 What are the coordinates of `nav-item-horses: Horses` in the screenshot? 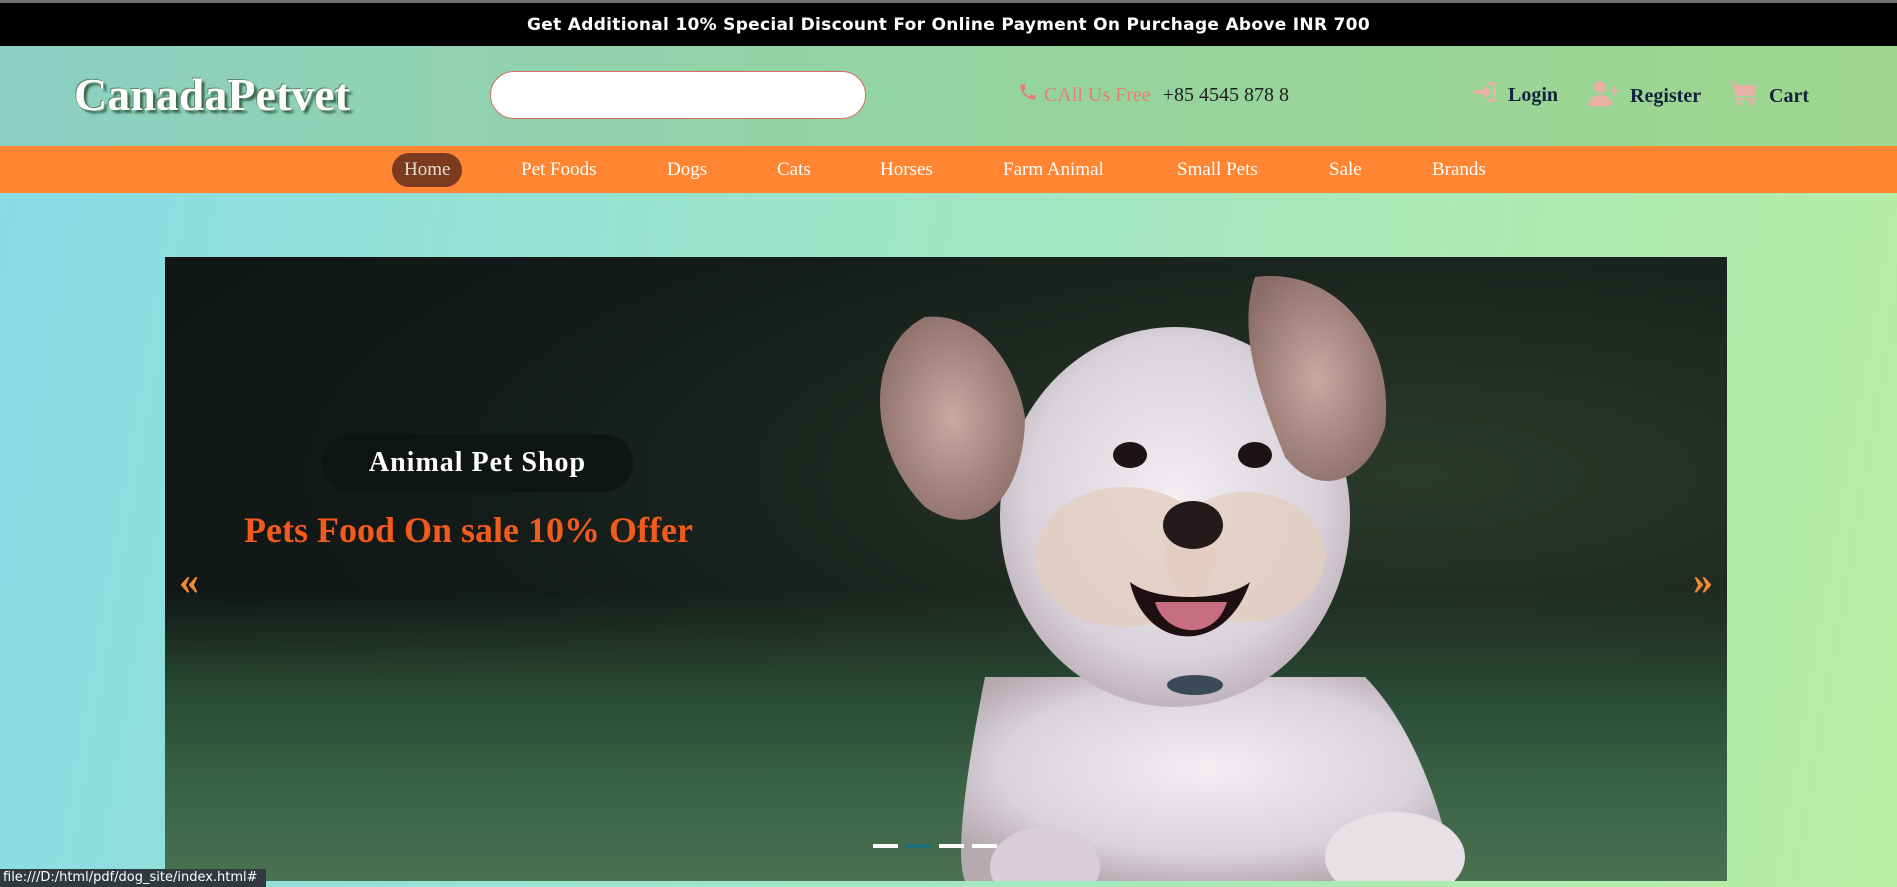 It's located at (906, 170).